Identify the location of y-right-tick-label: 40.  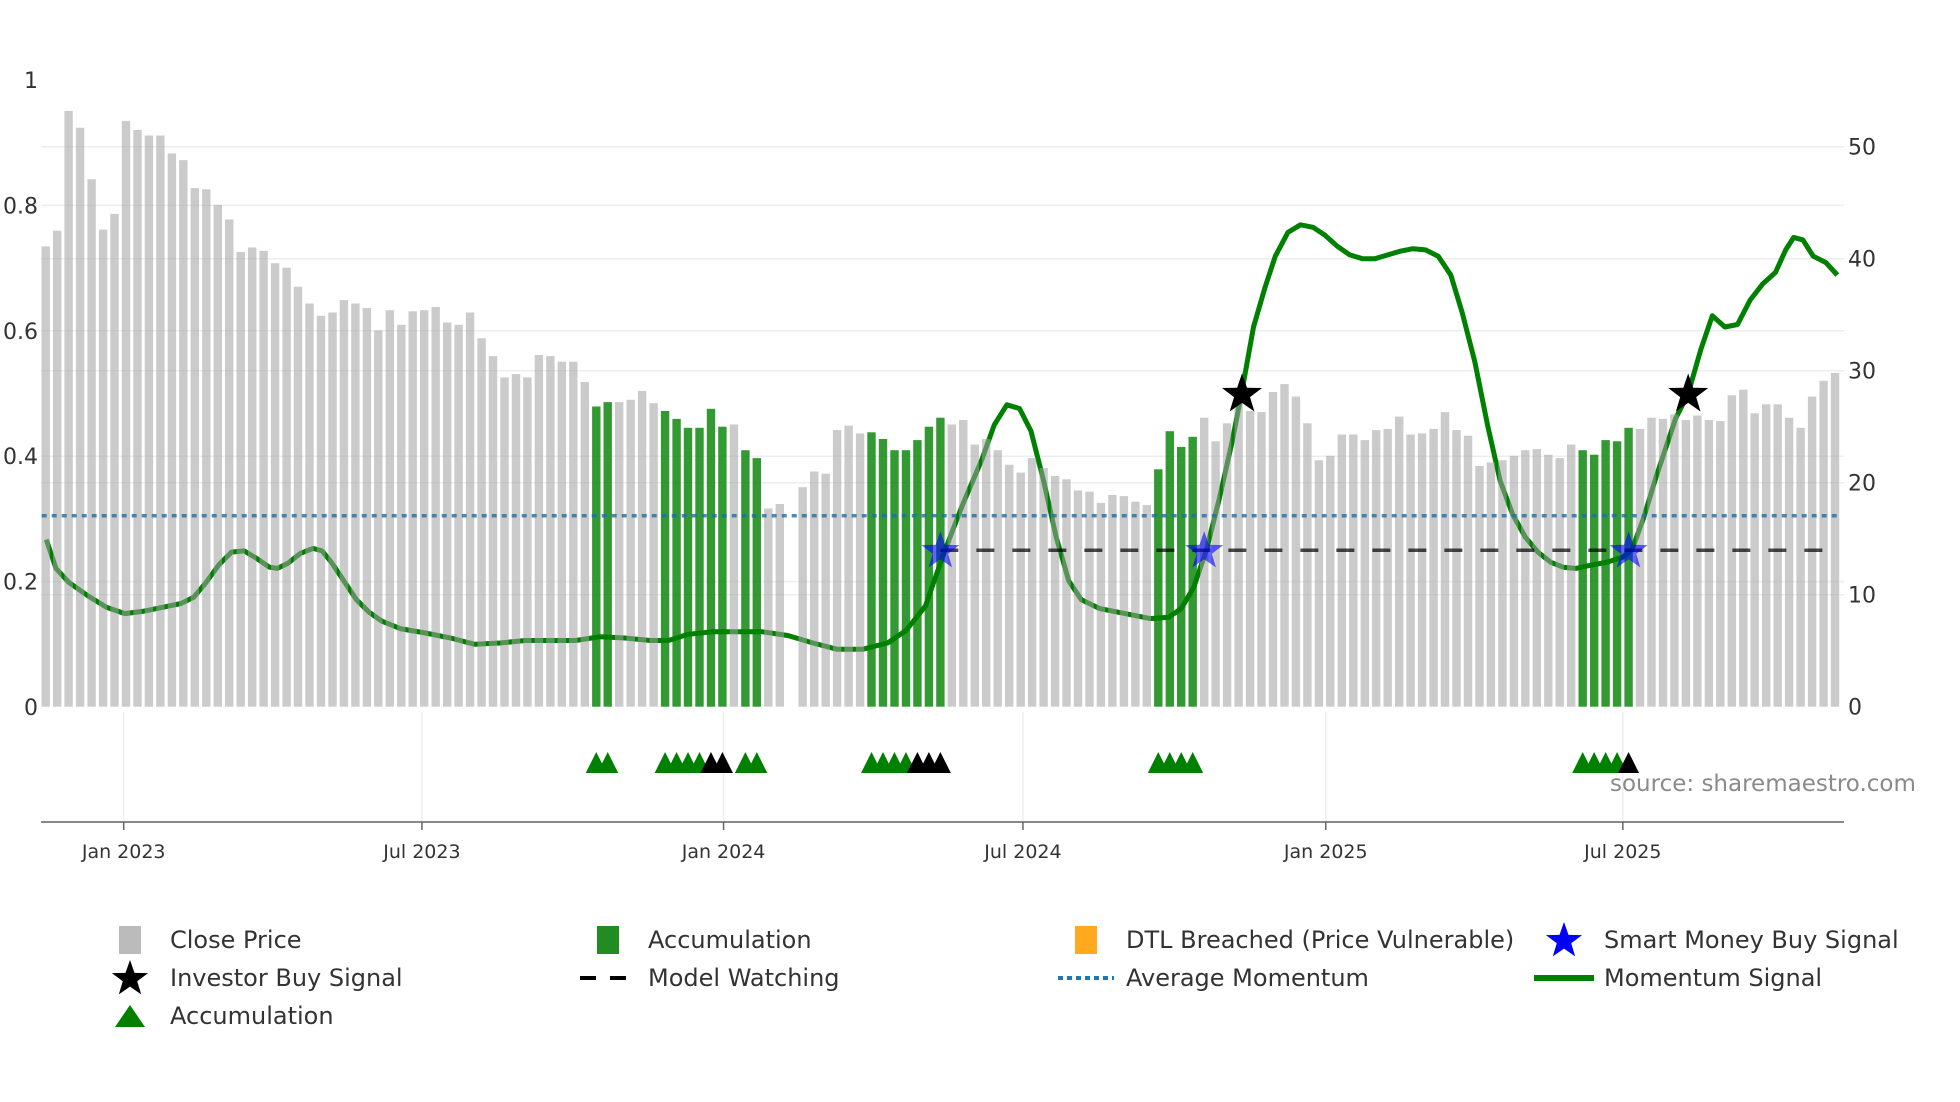
(1862, 260).